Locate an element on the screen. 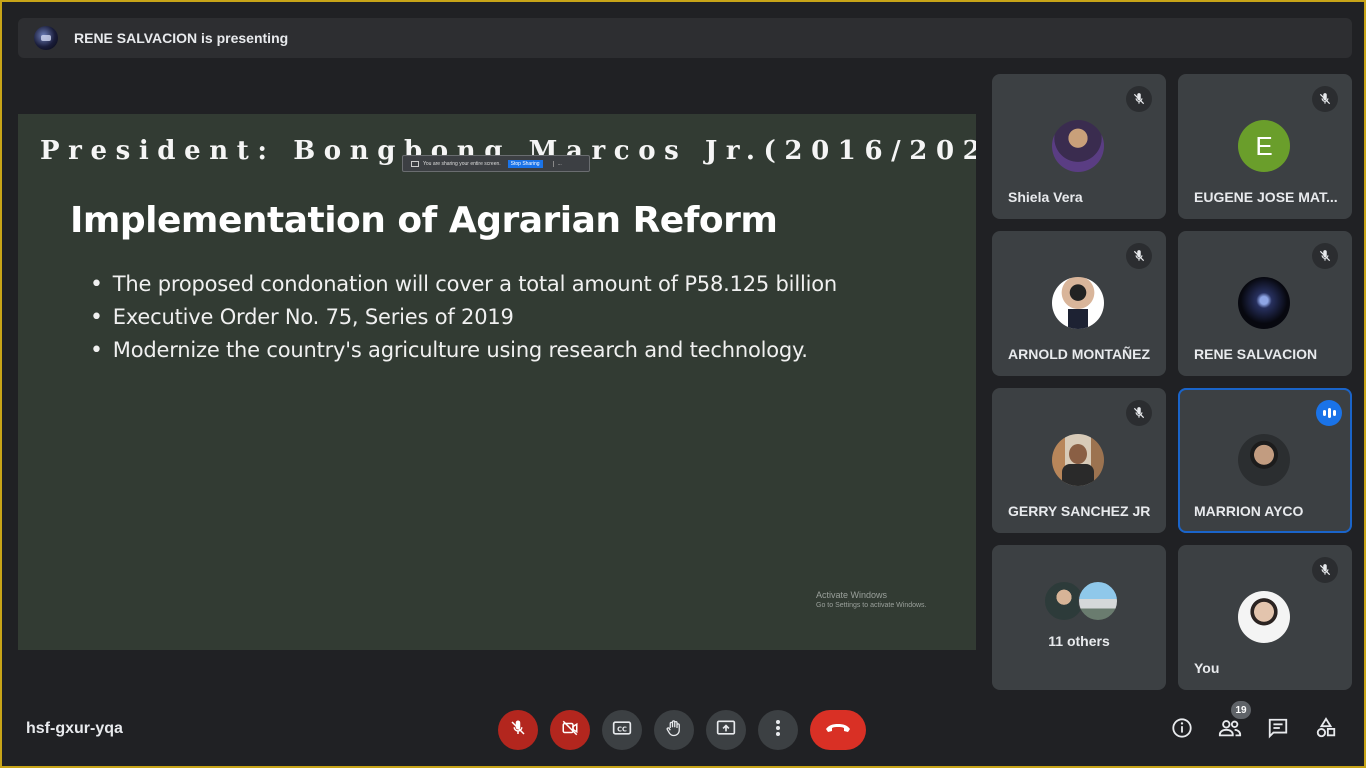 The height and width of the screenshot is (768, 1366). stop-sharing-button: Stop Sharing is located at coordinates (525, 163).